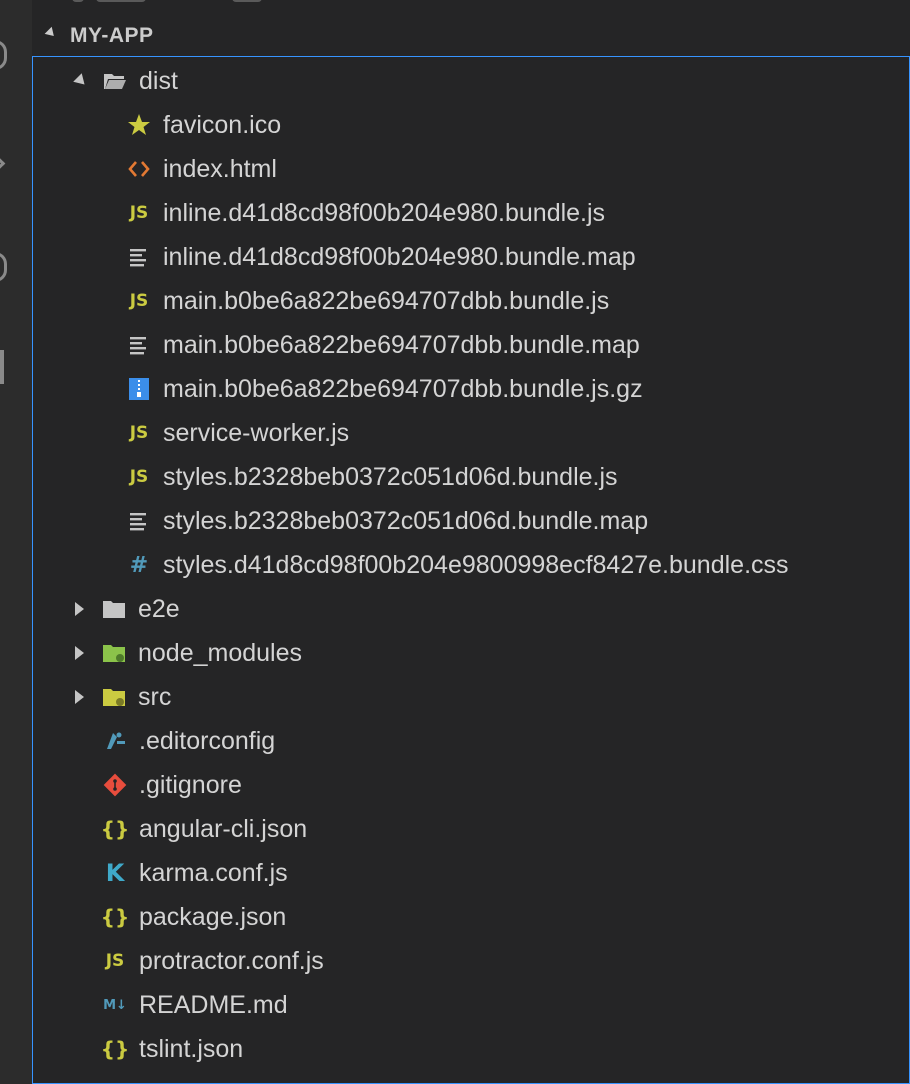 Image resolution: width=910 pixels, height=1084 pixels. What do you see at coordinates (115, 873) in the screenshot?
I see `karma-icon: K` at bounding box center [115, 873].